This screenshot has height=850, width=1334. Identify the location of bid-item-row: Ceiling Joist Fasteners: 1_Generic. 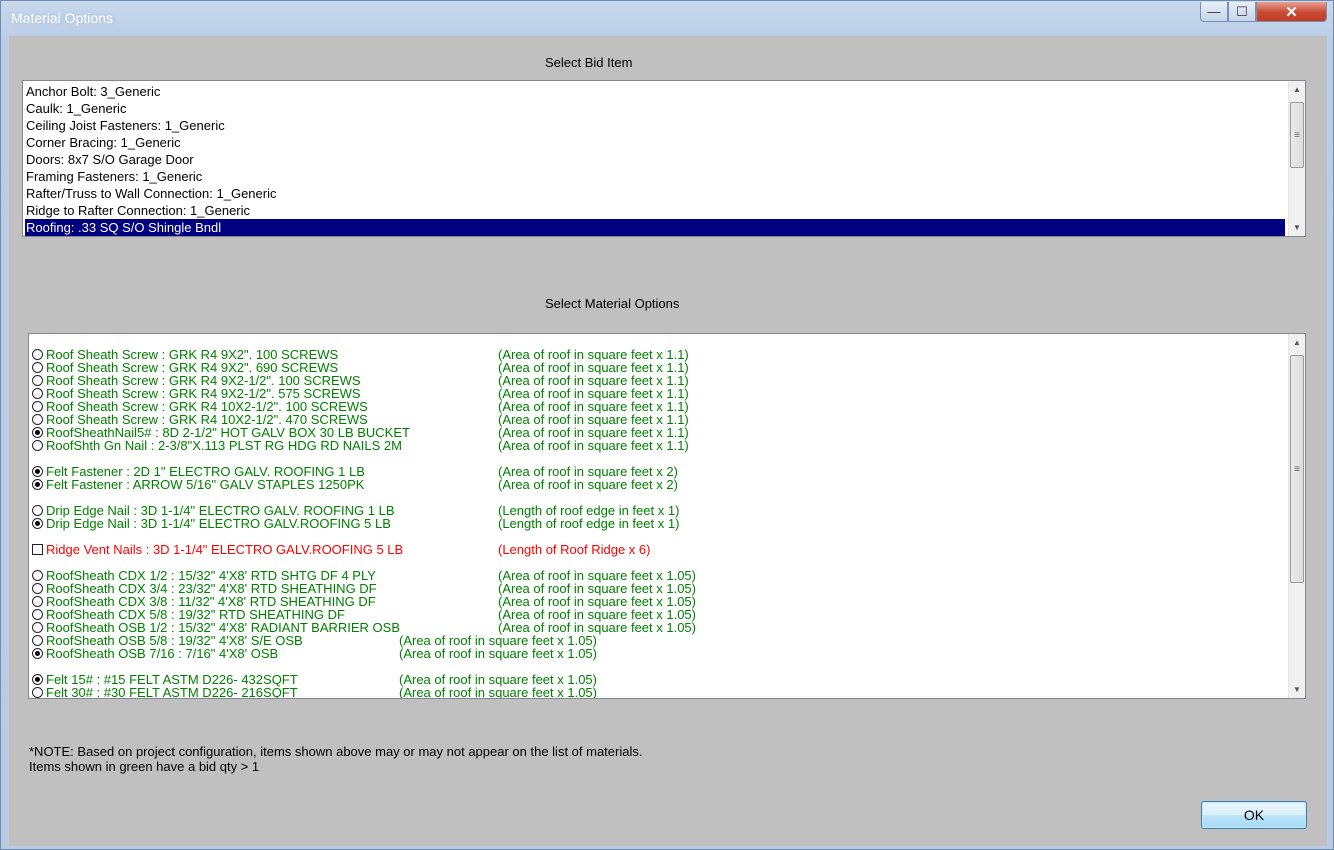
(655, 125).